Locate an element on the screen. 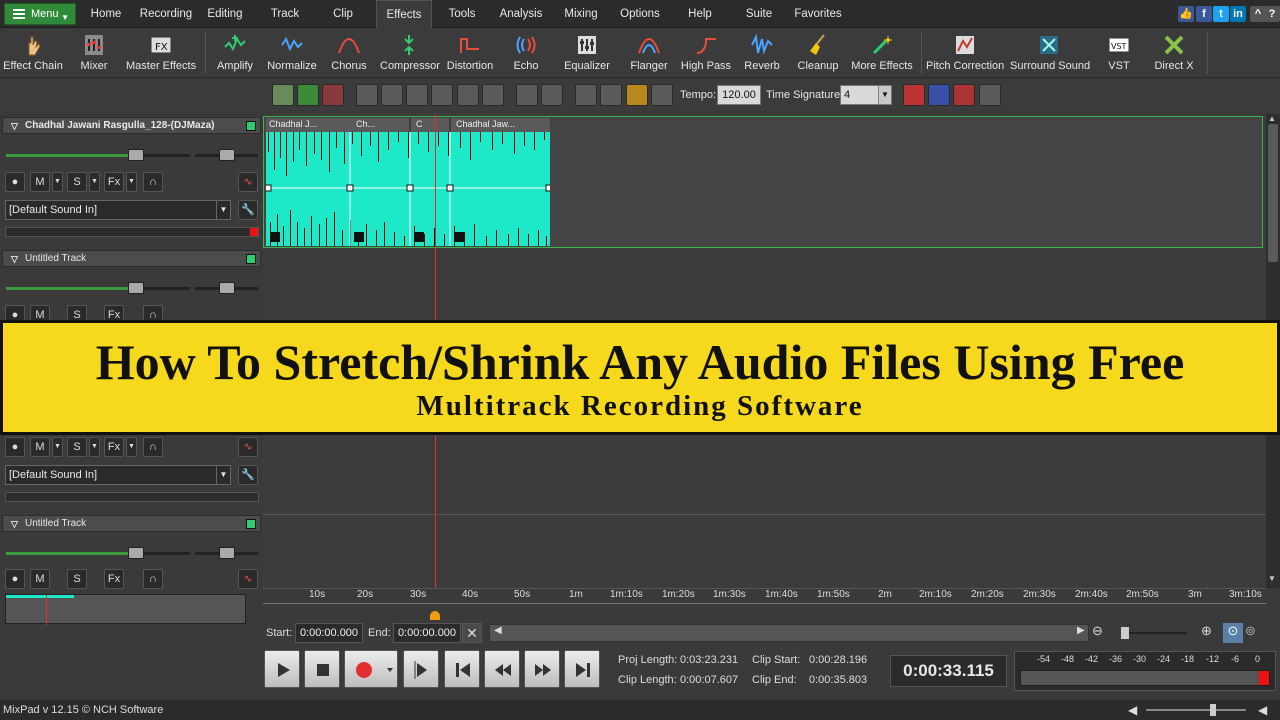  more-effects-button: More Effects is located at coordinates (882, 53).